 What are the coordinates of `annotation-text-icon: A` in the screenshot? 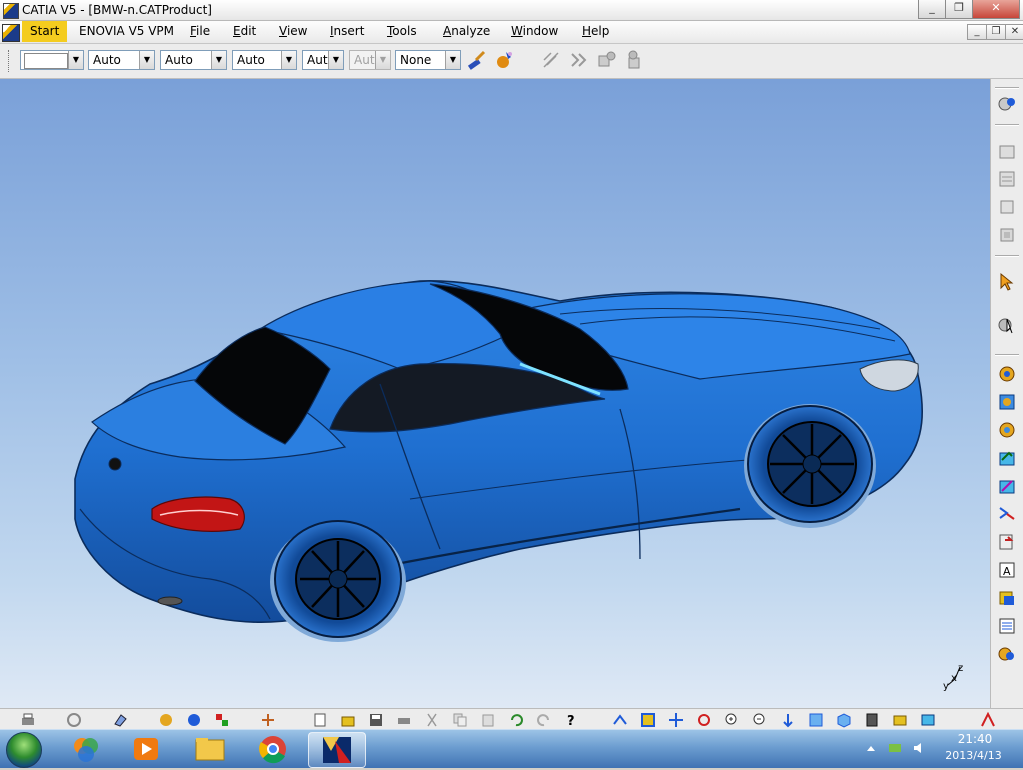 It's located at (1007, 570).